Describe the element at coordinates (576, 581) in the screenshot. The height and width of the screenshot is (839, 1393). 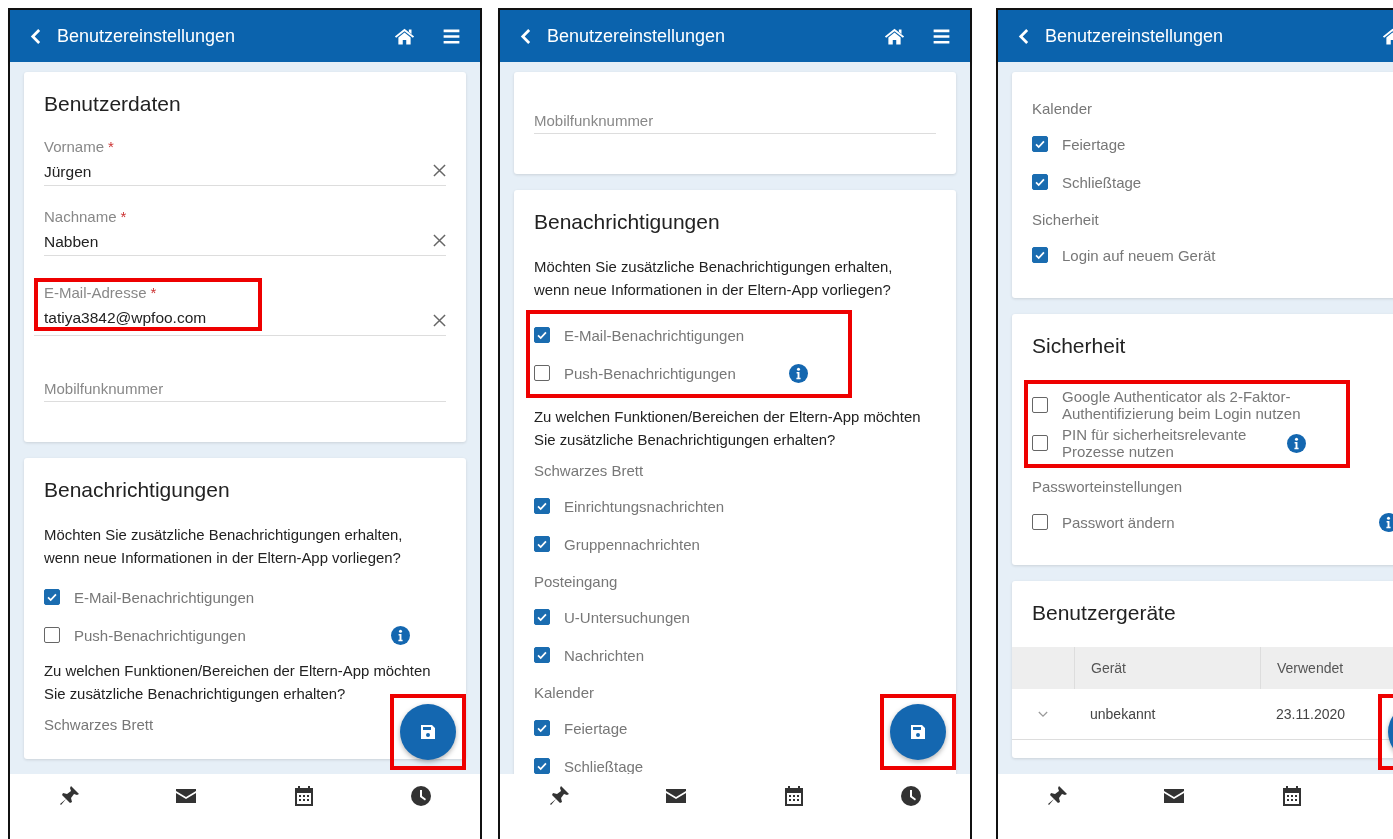
I see `group-label: Posteingang` at that location.